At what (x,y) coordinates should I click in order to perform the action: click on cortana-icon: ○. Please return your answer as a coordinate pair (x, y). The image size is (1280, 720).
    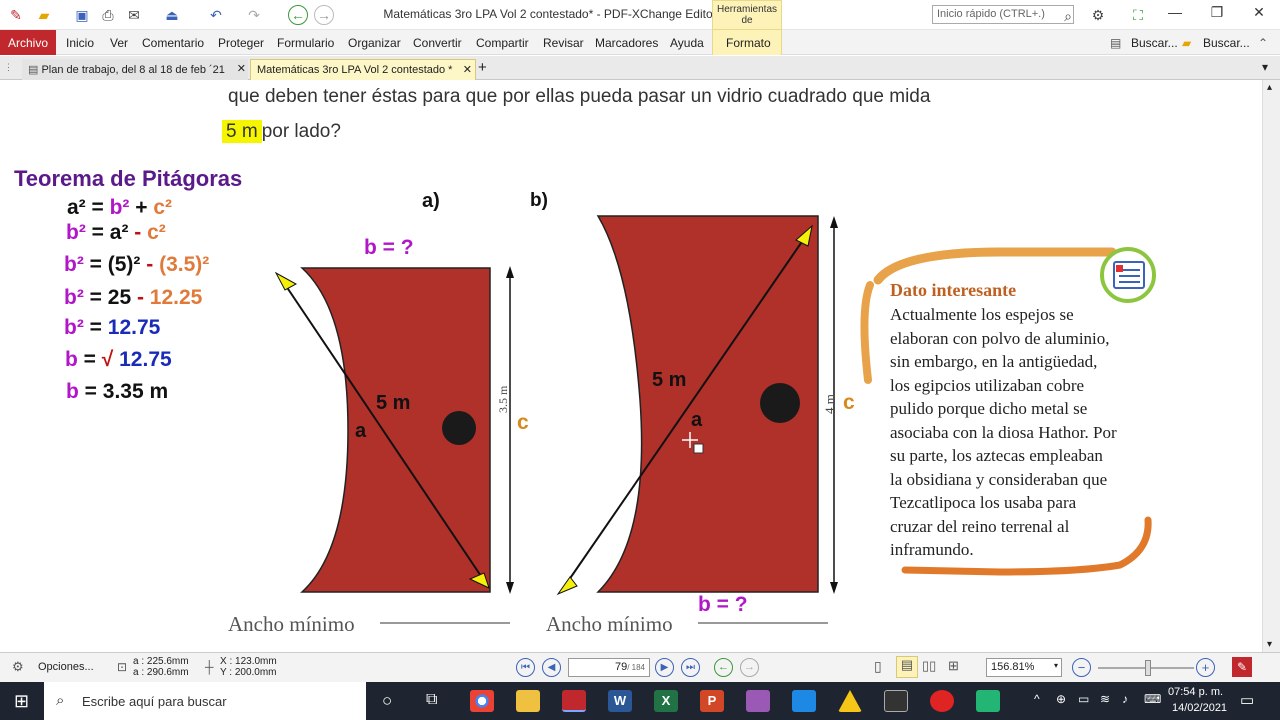
    Looking at the image, I should click on (387, 701).